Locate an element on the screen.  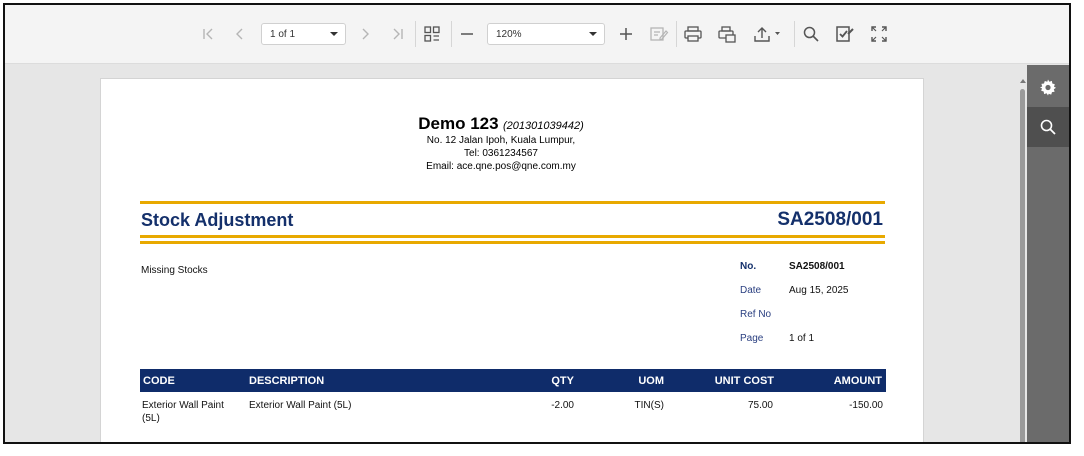
document-title: Stock Adjustment is located at coordinates (217, 220).